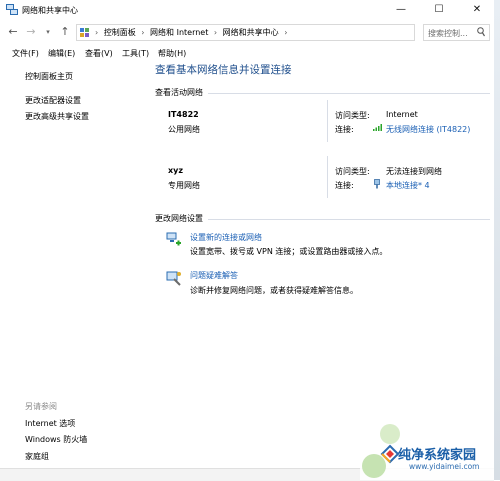 This screenshot has height=481, width=500. What do you see at coordinates (251, 32) in the screenshot?
I see `breadcrumb-network-sharing-center: 网络和共享中心` at bounding box center [251, 32].